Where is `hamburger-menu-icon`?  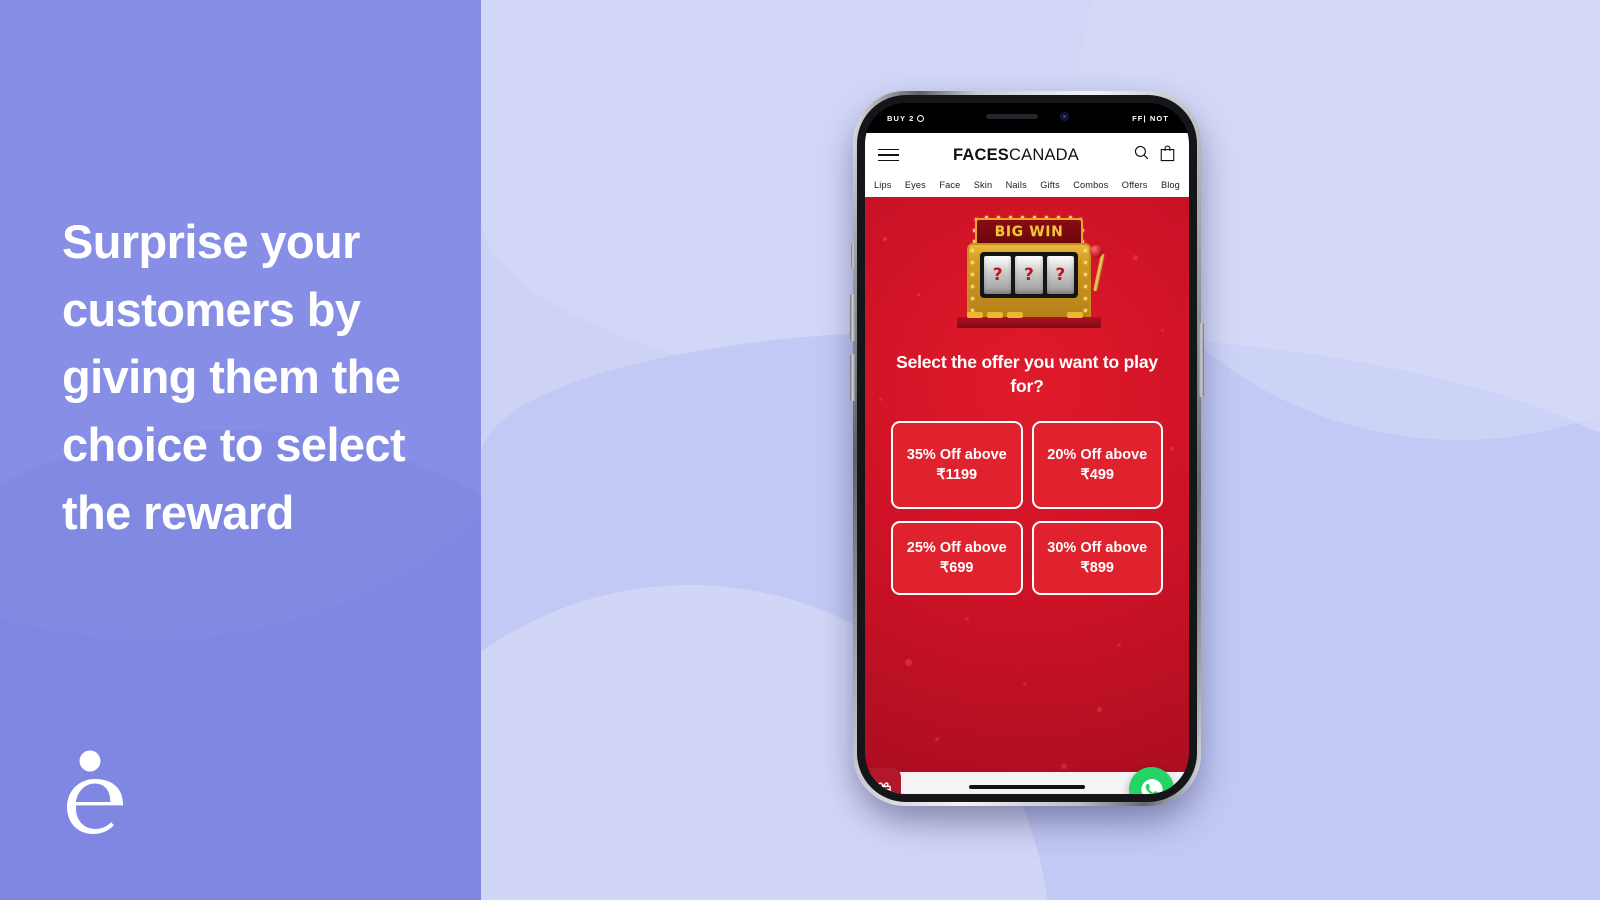 hamburger-menu-icon is located at coordinates (888, 155).